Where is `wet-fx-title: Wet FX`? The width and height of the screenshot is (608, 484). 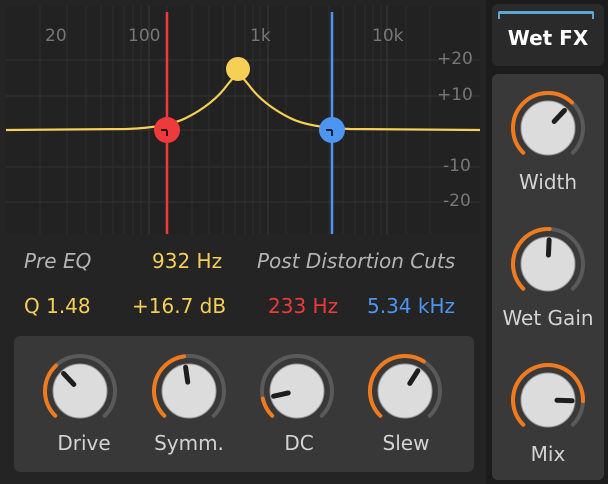
wet-fx-title: Wet FX is located at coordinates (548, 38).